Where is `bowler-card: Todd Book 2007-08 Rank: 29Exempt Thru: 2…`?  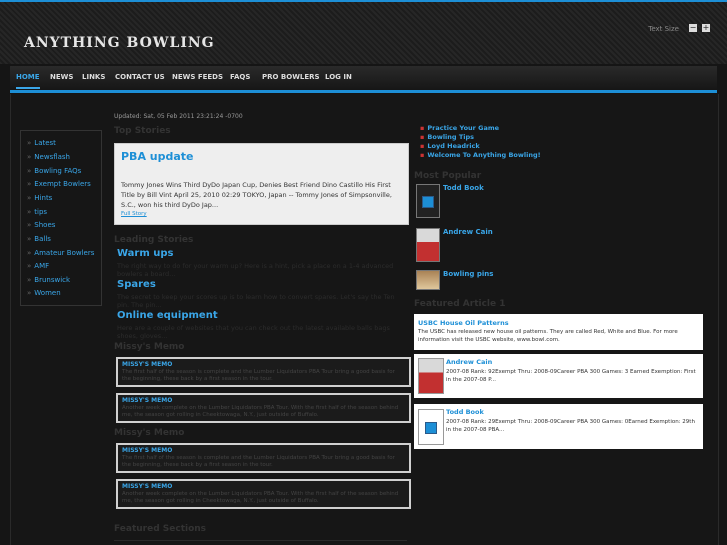 bowler-card: Todd Book 2007-08 Rank: 29Exempt Thru: 2… is located at coordinates (558, 426).